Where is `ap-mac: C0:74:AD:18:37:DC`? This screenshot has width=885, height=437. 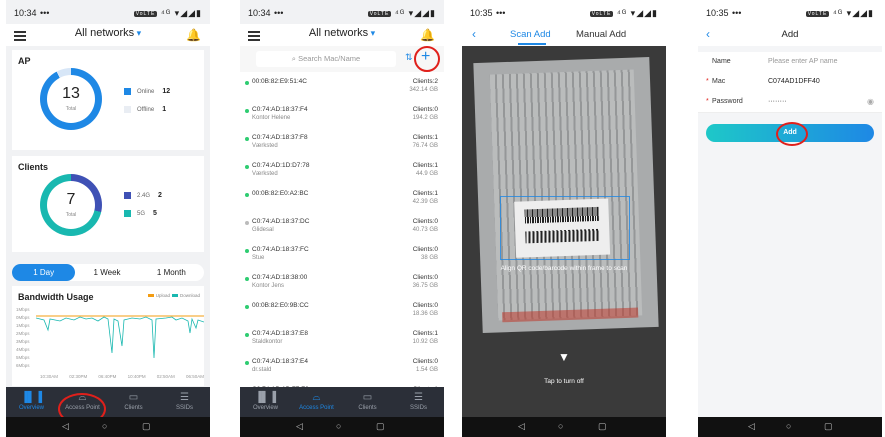 ap-mac: C0:74:AD:18:37:DC is located at coordinates (281, 221).